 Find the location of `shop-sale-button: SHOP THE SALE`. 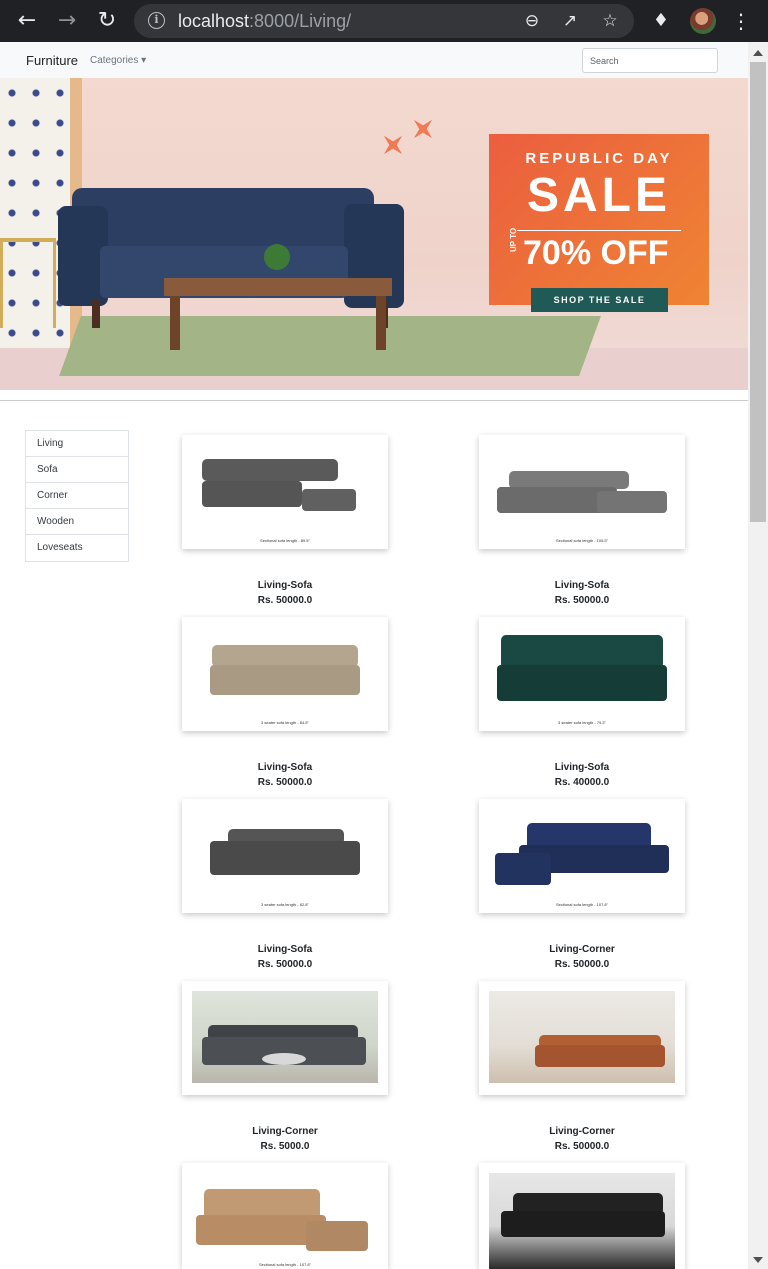

shop-sale-button: SHOP THE SALE is located at coordinates (599, 300).